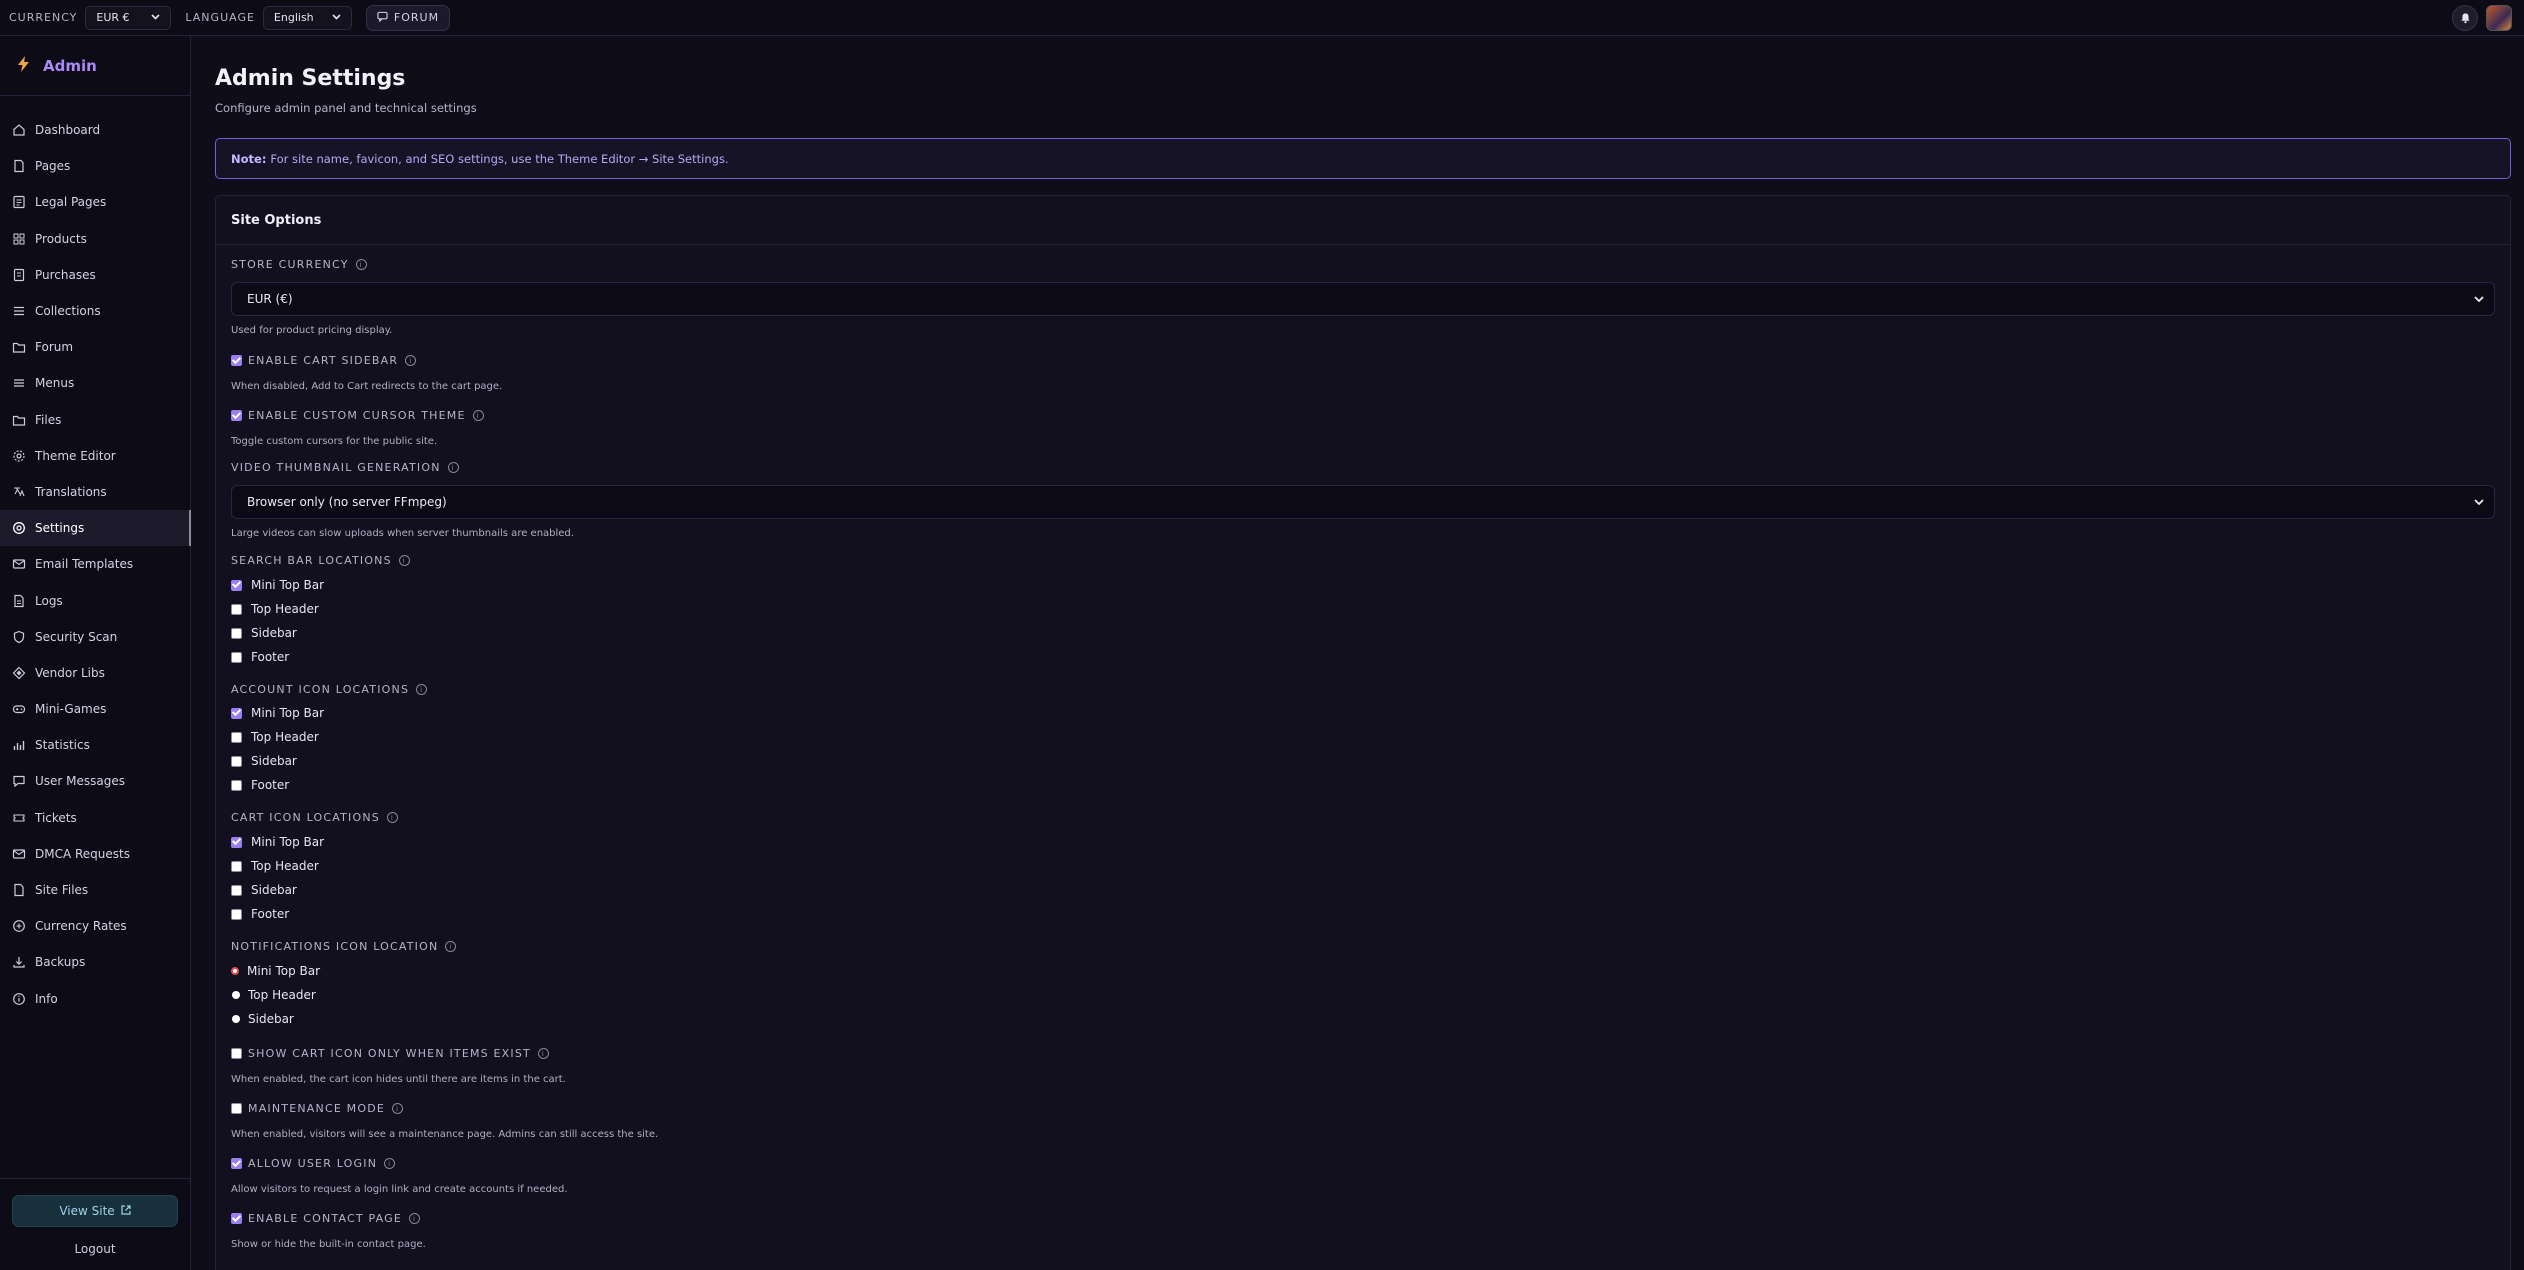 This screenshot has width=2524, height=1270. I want to click on sidebar-item-logs: Logs, so click(95, 600).